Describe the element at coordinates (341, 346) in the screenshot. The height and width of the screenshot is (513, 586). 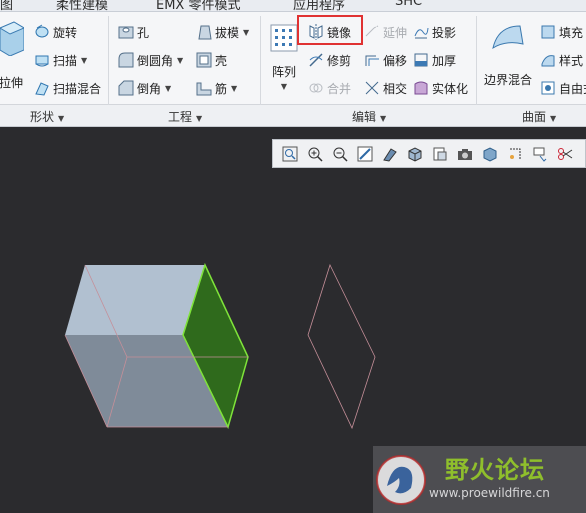
I see `mirror-plane-outline` at that location.